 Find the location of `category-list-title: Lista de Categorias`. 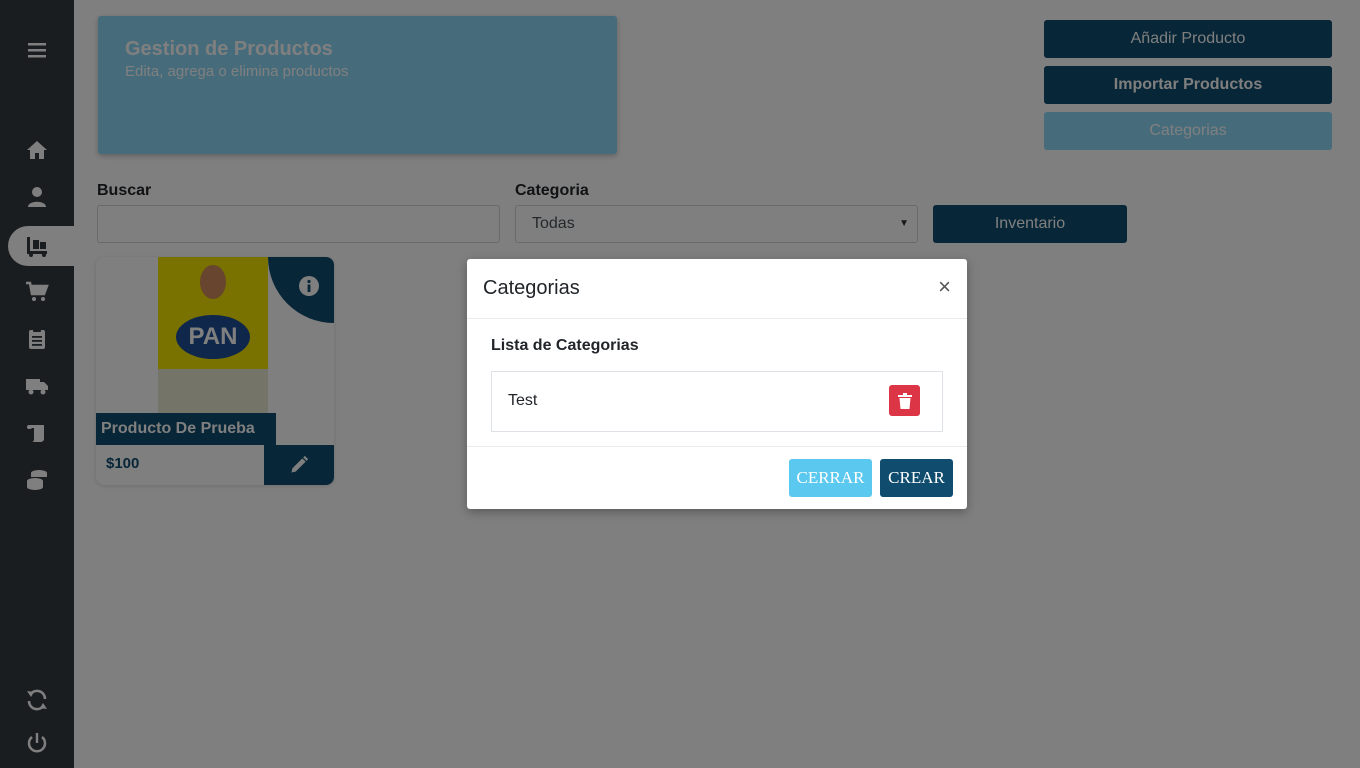

category-list-title: Lista de Categorias is located at coordinates (565, 345).